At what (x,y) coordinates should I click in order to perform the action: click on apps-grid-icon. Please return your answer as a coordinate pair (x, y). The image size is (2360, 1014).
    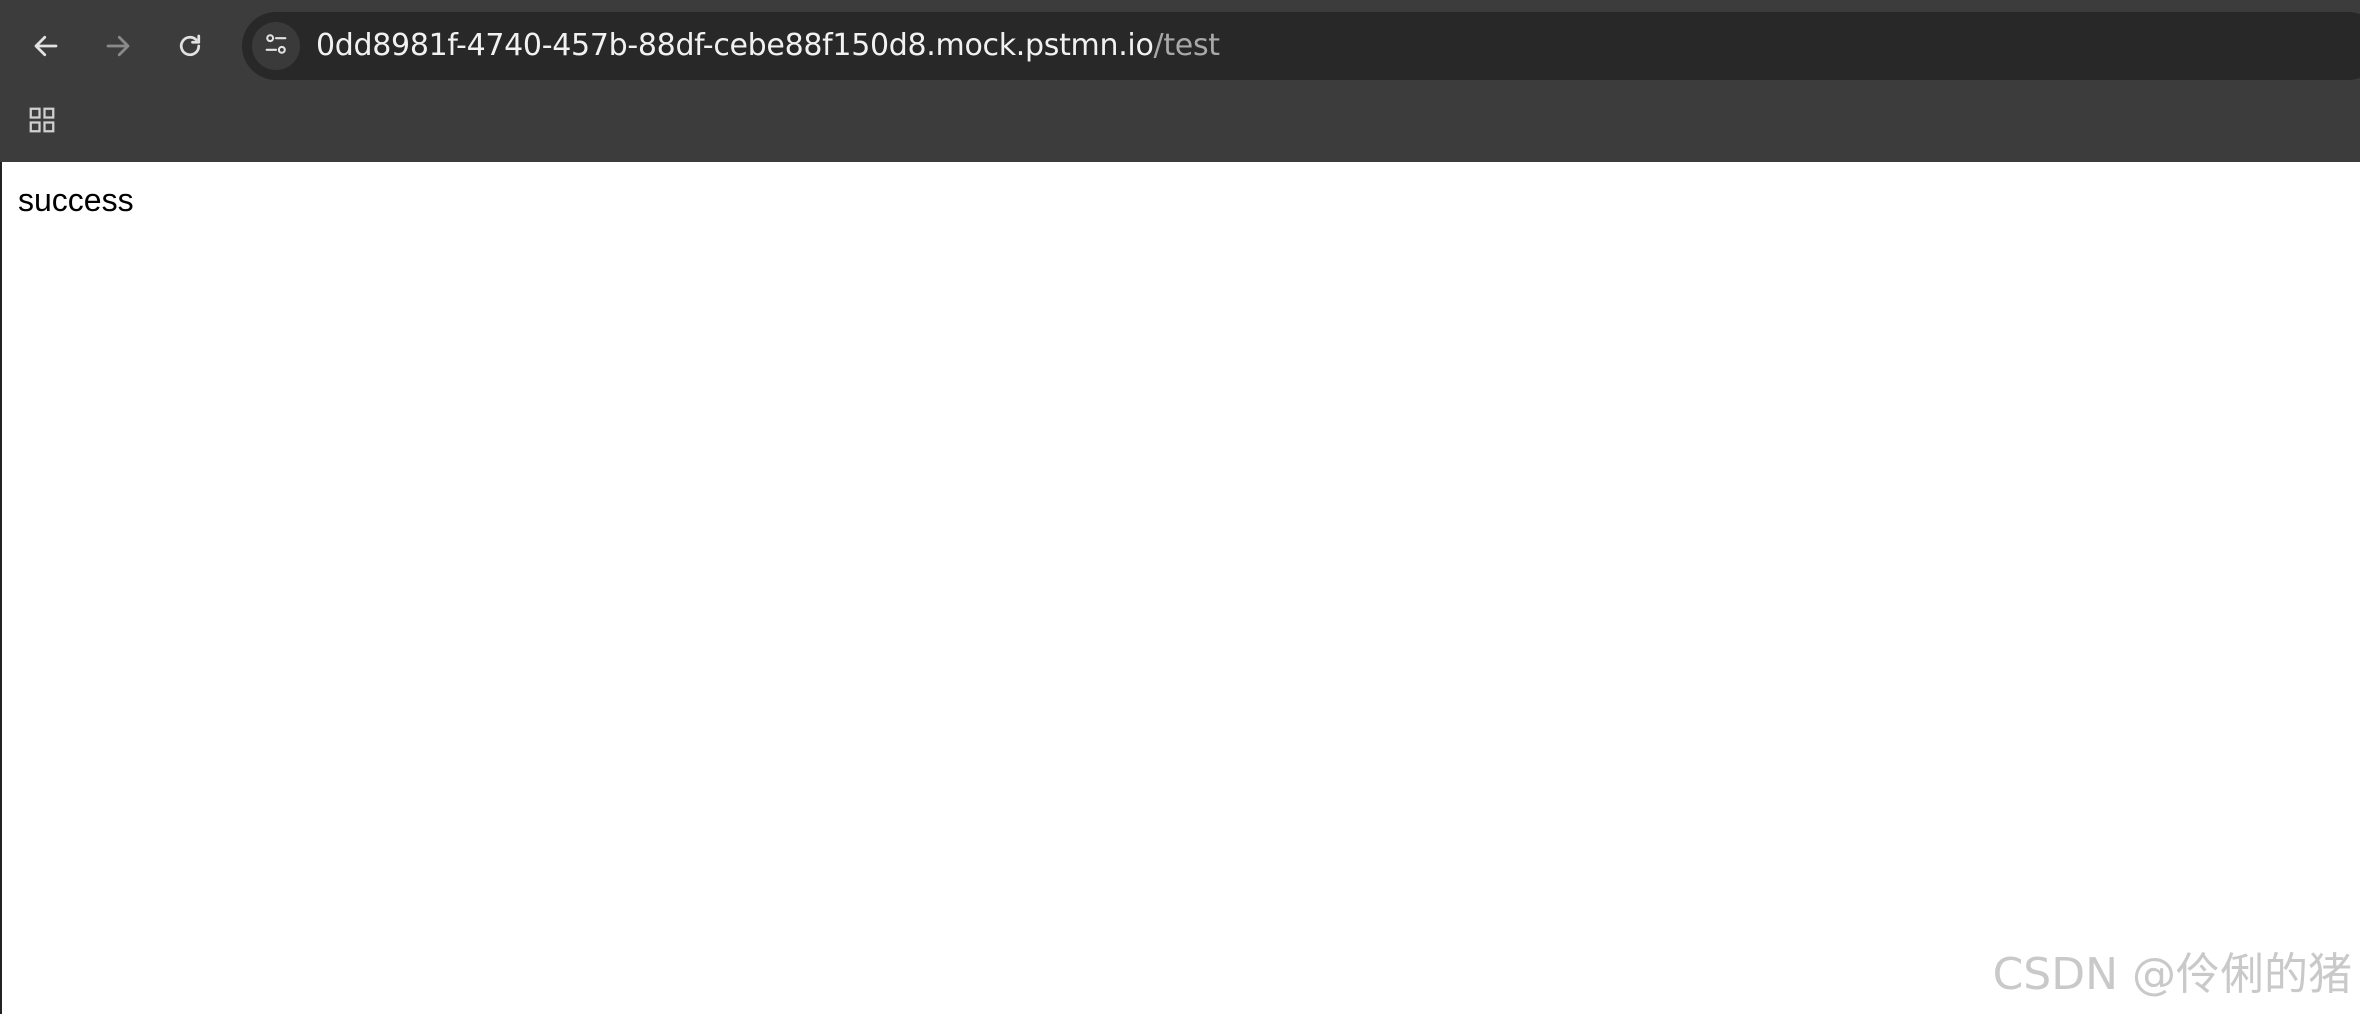
    Looking at the image, I should click on (42, 122).